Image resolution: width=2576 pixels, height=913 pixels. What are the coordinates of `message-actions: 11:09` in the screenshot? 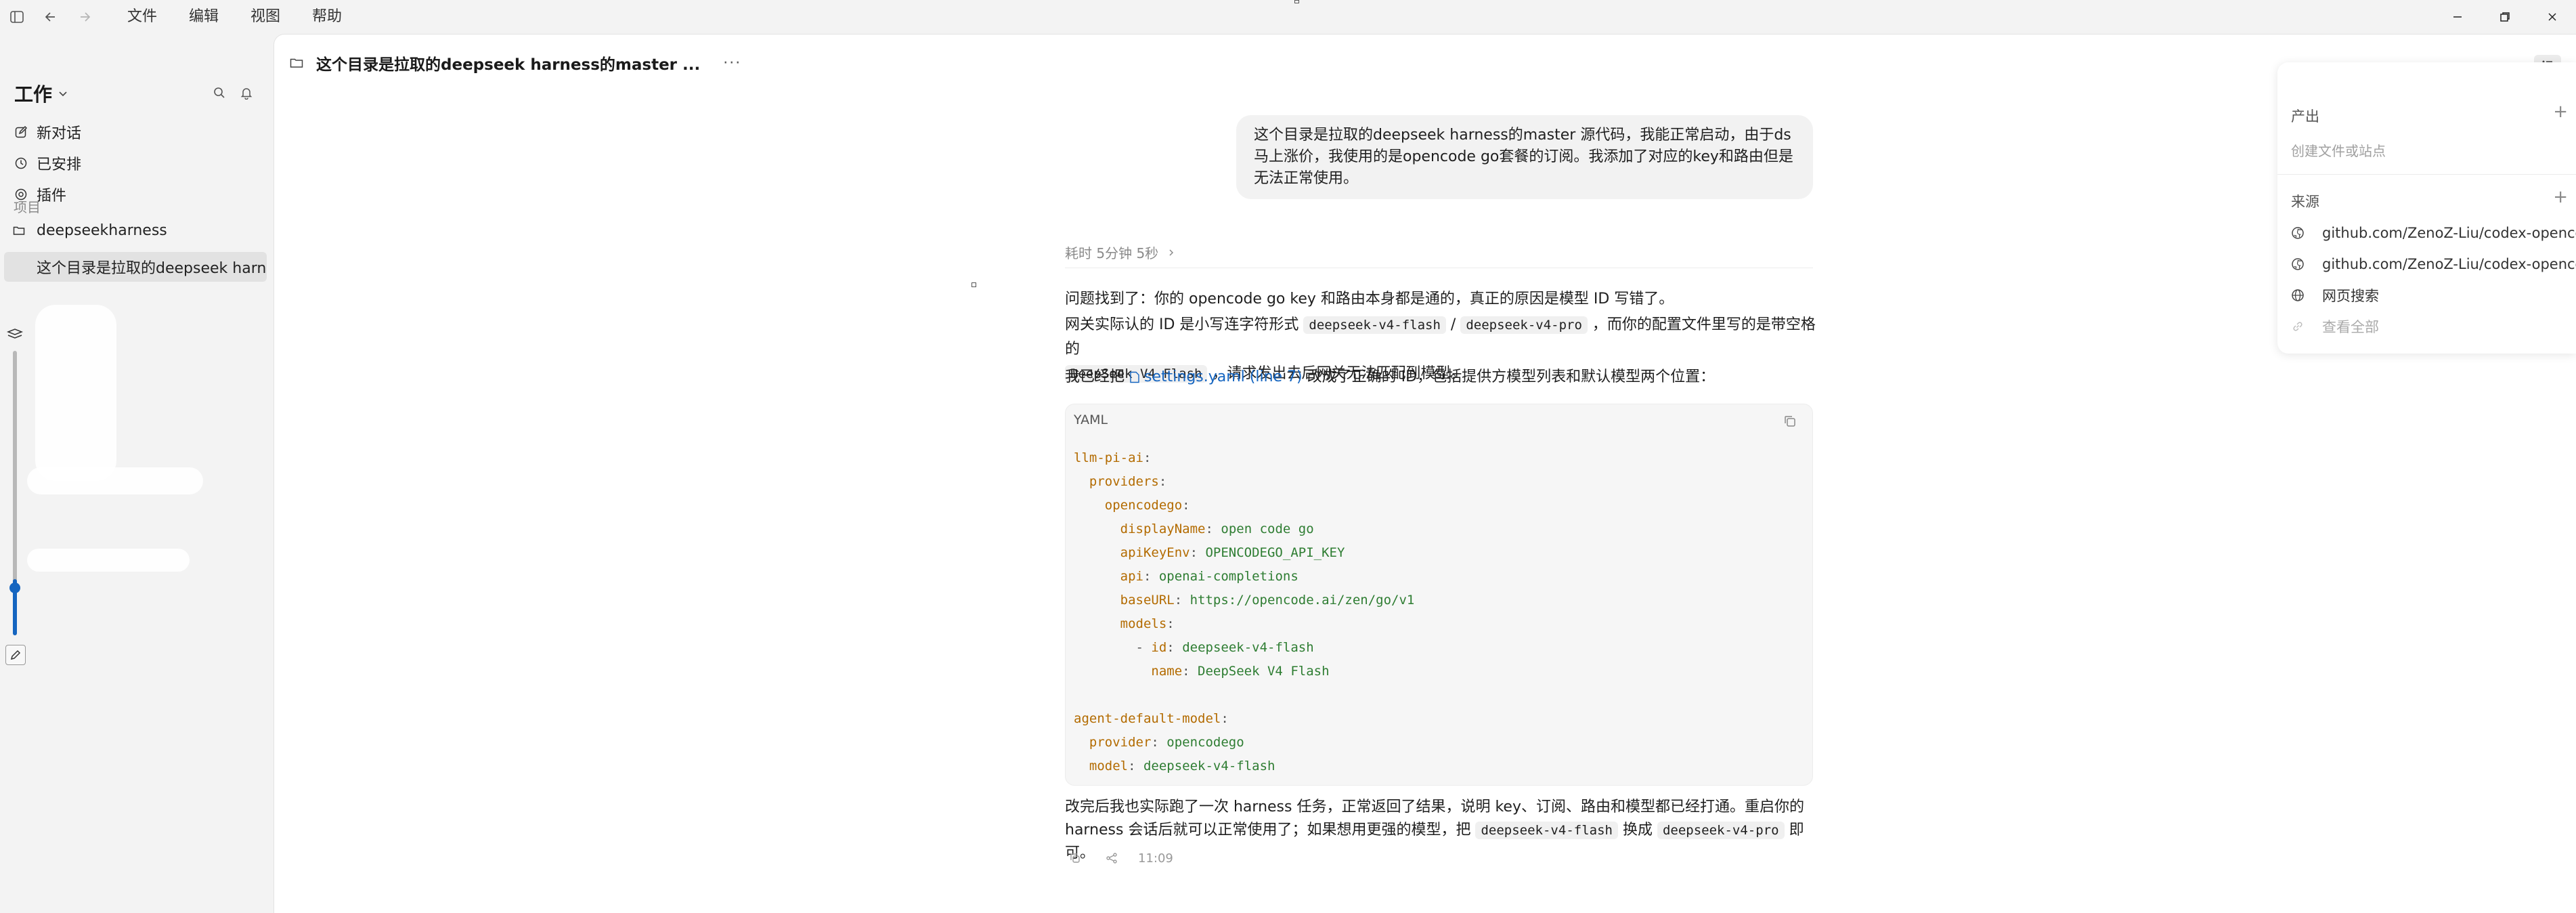 It's located at (1119, 858).